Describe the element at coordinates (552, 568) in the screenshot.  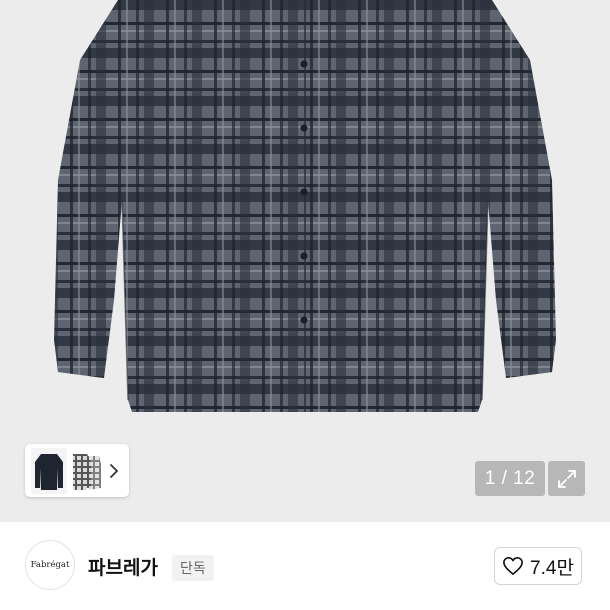
I see `like-count: 7.4만` at that location.